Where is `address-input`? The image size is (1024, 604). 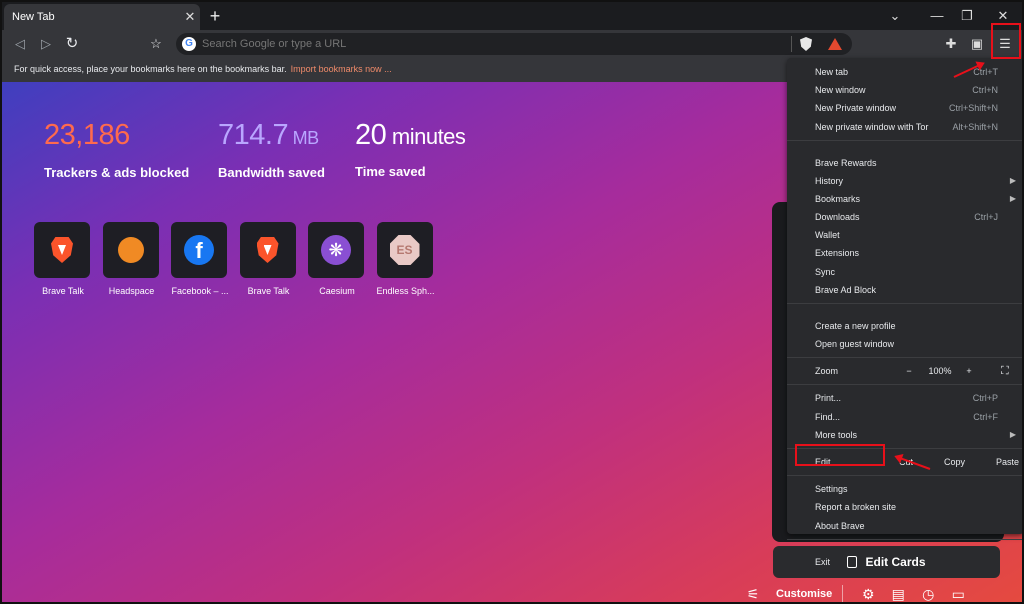 address-input is located at coordinates (492, 44).